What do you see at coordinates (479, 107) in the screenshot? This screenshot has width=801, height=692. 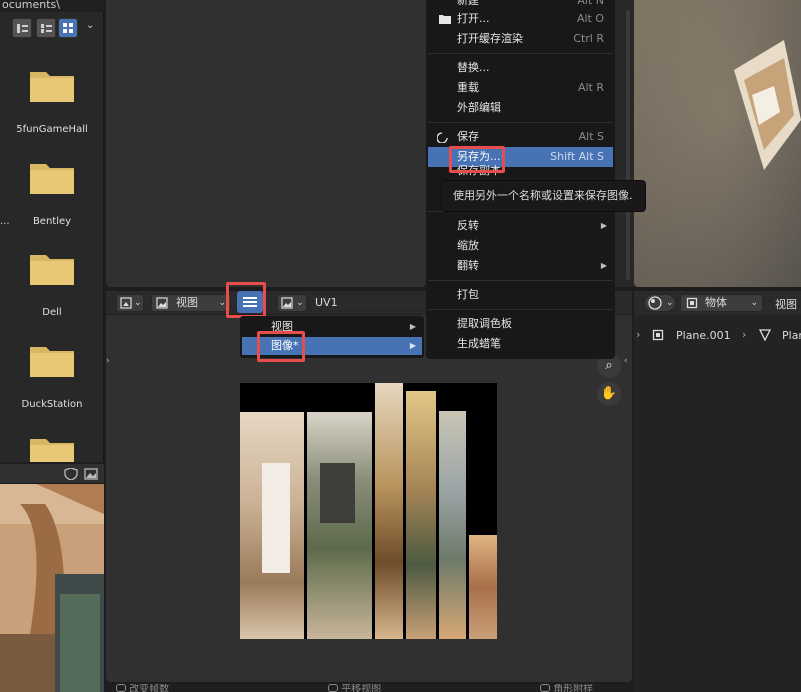 I see `menu-item-label: 外部编辑` at bounding box center [479, 107].